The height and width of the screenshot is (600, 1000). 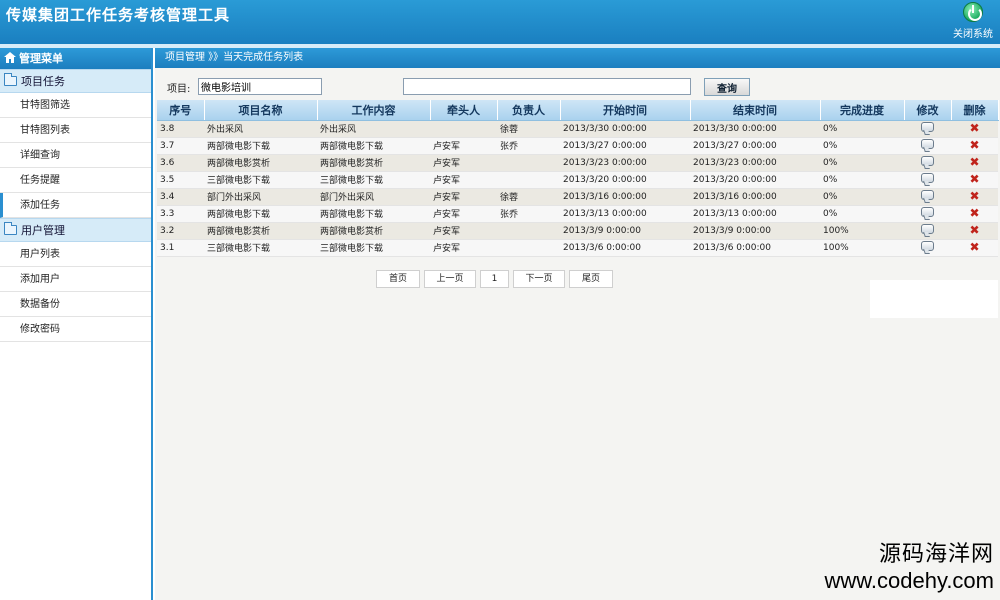 What do you see at coordinates (862, 248) in the screenshot?
I see `progress-cell: 100%` at bounding box center [862, 248].